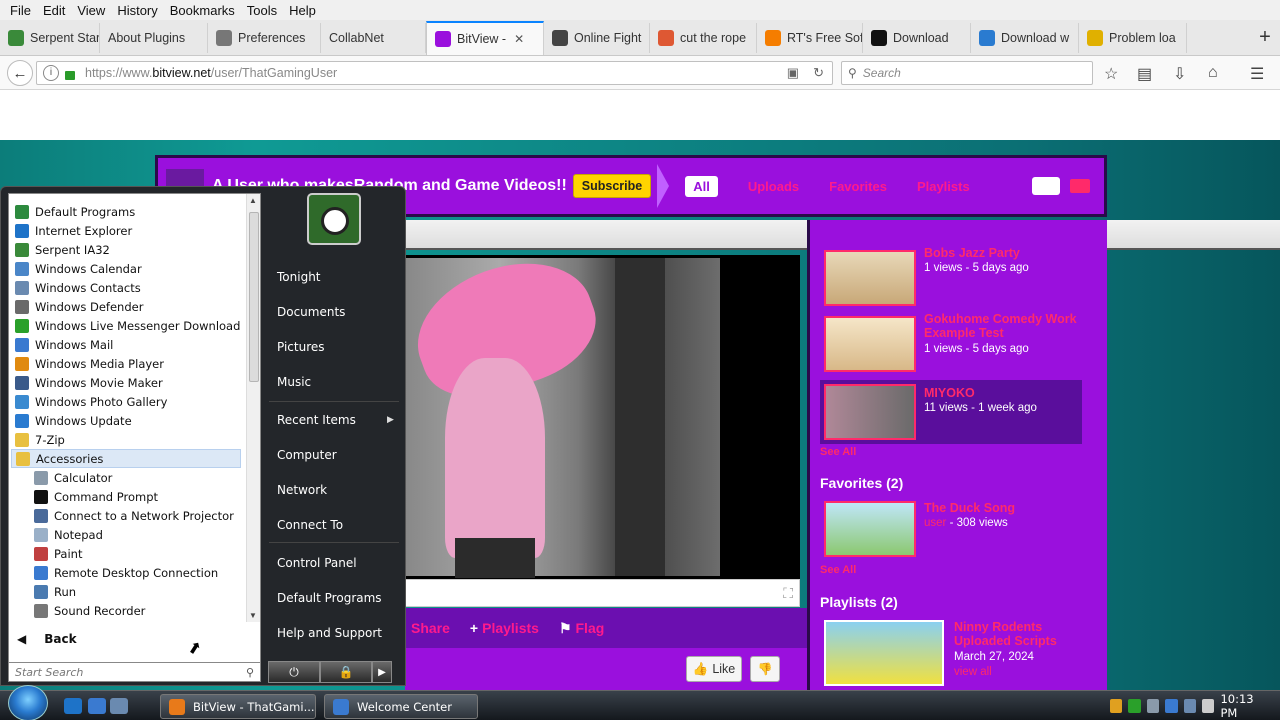 This screenshot has height=720, width=1280. What do you see at coordinates (54, 10) in the screenshot?
I see `menu-edit: Edit` at bounding box center [54, 10].